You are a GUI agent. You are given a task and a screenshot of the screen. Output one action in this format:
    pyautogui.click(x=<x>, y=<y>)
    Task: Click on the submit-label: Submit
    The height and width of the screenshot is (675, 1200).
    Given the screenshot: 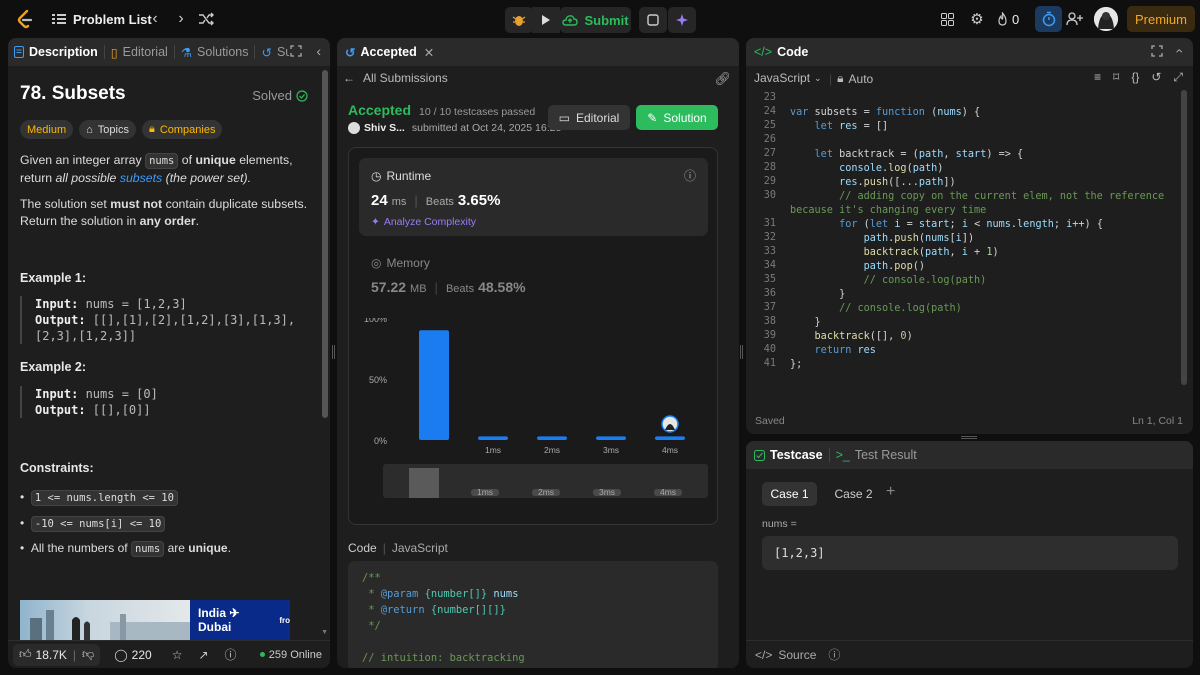 What is the action you would take?
    pyautogui.click(x=606, y=20)
    